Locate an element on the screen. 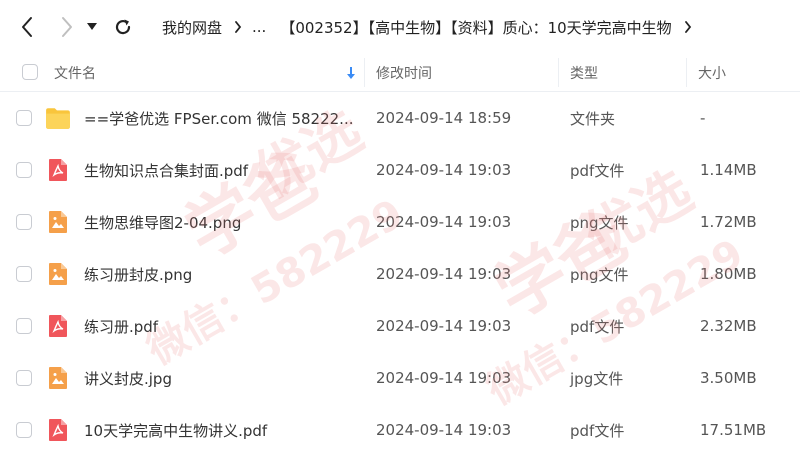 The width and height of the screenshot is (800, 472). history-dropdown-button is located at coordinates (92, 27).